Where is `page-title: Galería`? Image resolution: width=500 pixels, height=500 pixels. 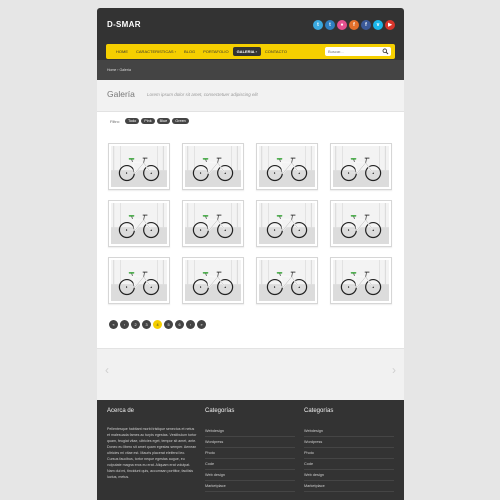 page-title: Galería is located at coordinates (121, 94).